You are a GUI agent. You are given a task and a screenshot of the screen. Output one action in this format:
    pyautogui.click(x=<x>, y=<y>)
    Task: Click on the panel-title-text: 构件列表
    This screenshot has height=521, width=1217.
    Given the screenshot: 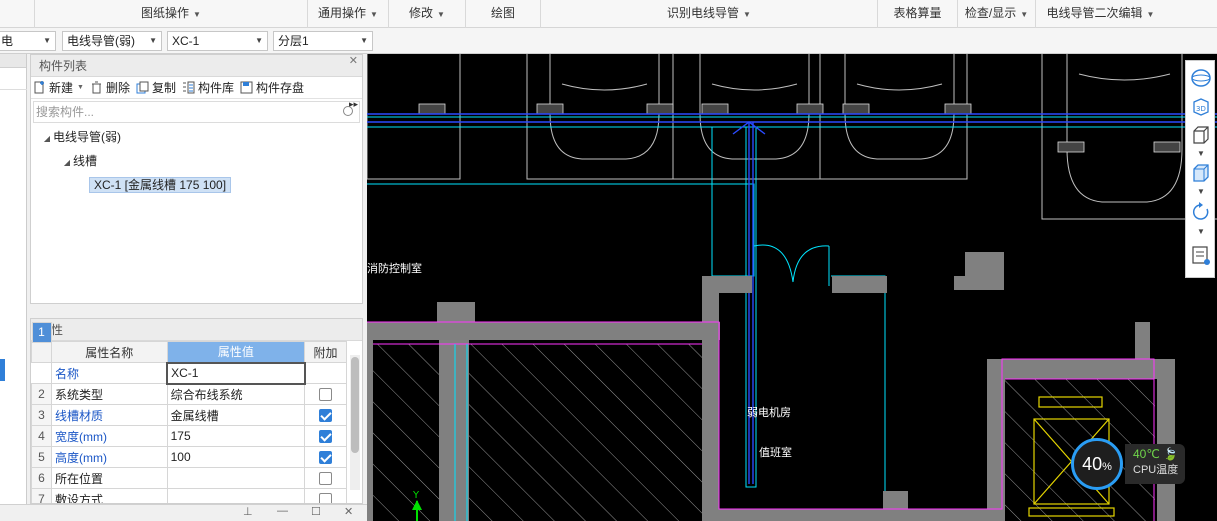 What is the action you would take?
    pyautogui.click(x=63, y=66)
    